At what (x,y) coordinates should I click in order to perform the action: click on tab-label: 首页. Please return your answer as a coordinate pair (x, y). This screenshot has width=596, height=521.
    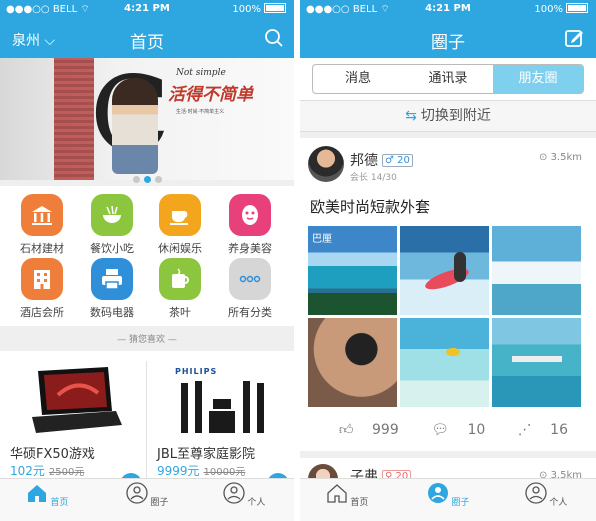
    Looking at the image, I should click on (359, 503).